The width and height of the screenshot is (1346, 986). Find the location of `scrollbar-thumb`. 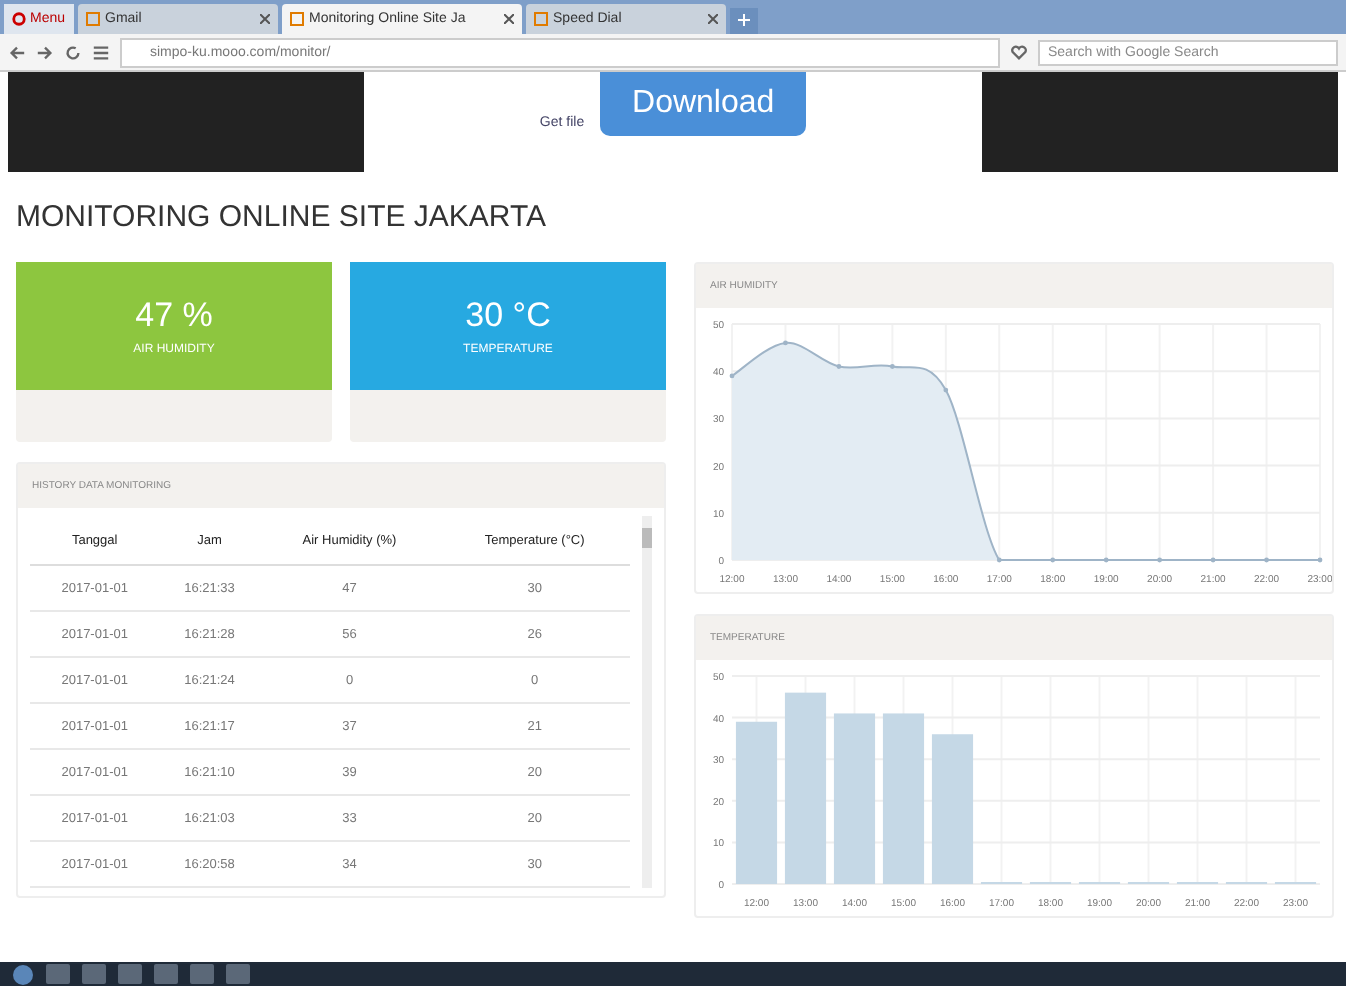

scrollbar-thumb is located at coordinates (647, 538).